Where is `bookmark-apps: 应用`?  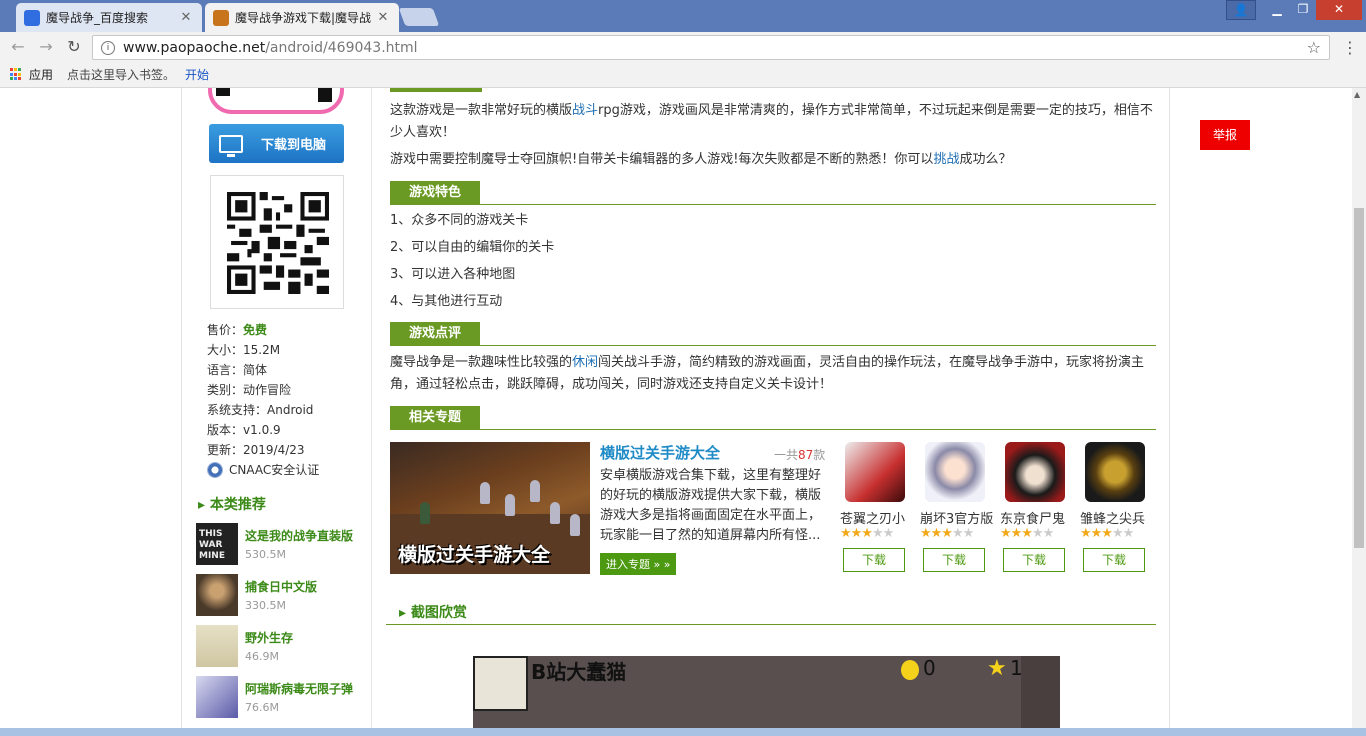
bookmark-apps: 应用 is located at coordinates (41, 74).